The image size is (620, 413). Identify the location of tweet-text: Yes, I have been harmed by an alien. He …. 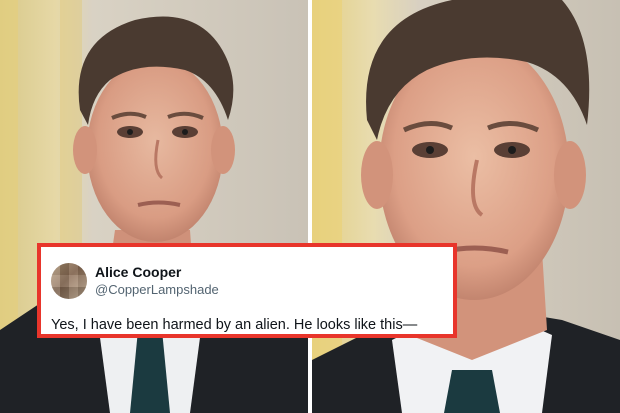
(234, 325).